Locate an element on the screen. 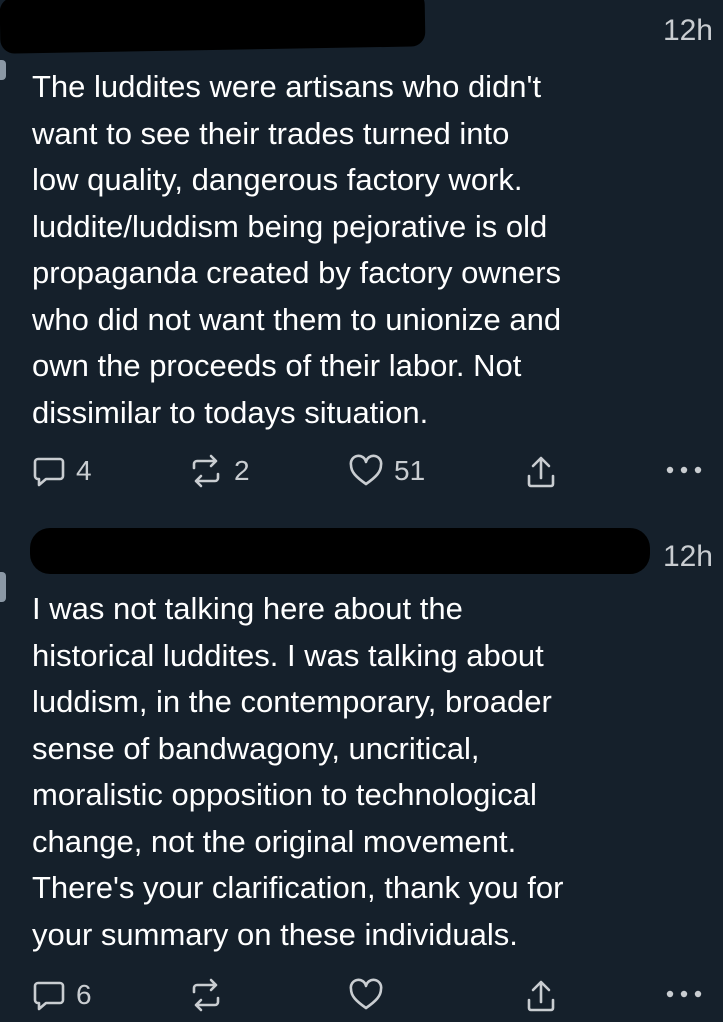 The height and width of the screenshot is (1022, 723). reply-button: 6 is located at coordinates (62, 995).